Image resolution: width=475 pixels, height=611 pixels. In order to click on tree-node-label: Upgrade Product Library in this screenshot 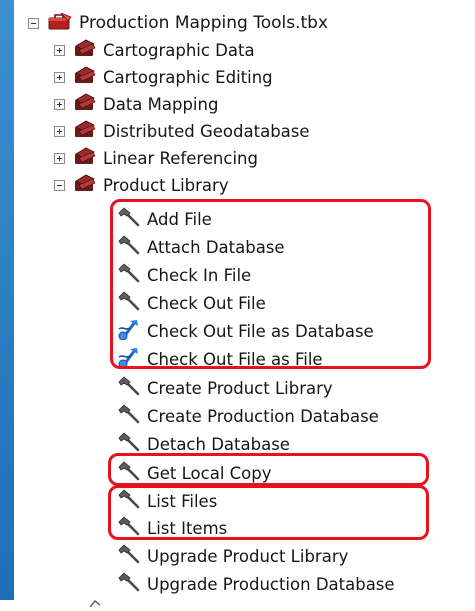, I will do `click(248, 556)`.